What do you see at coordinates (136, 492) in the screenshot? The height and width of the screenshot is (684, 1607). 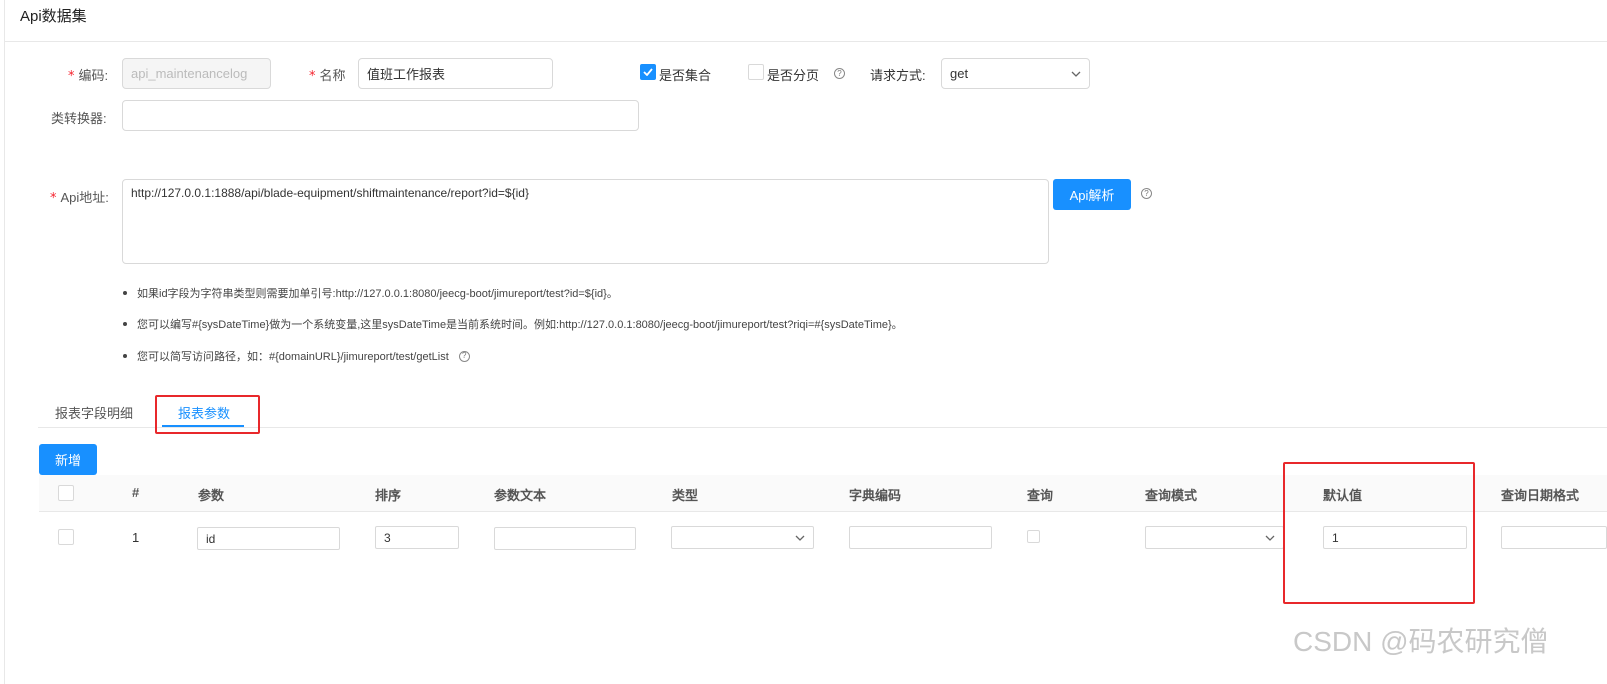 I see `column-header: #` at bounding box center [136, 492].